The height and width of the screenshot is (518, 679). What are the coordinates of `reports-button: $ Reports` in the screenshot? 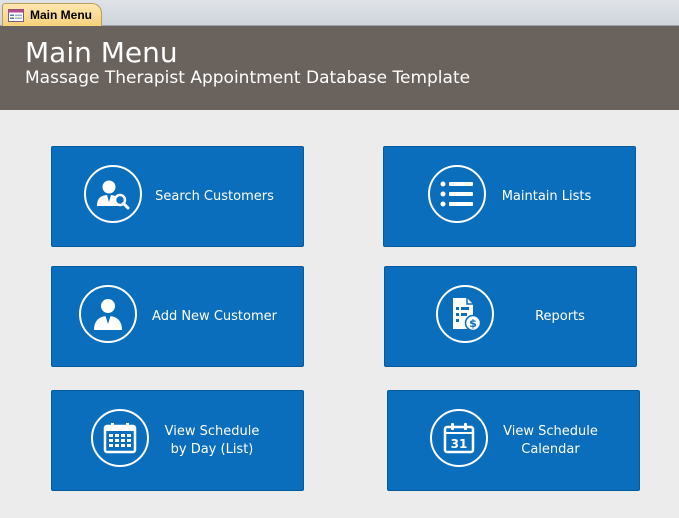 It's located at (510, 316).